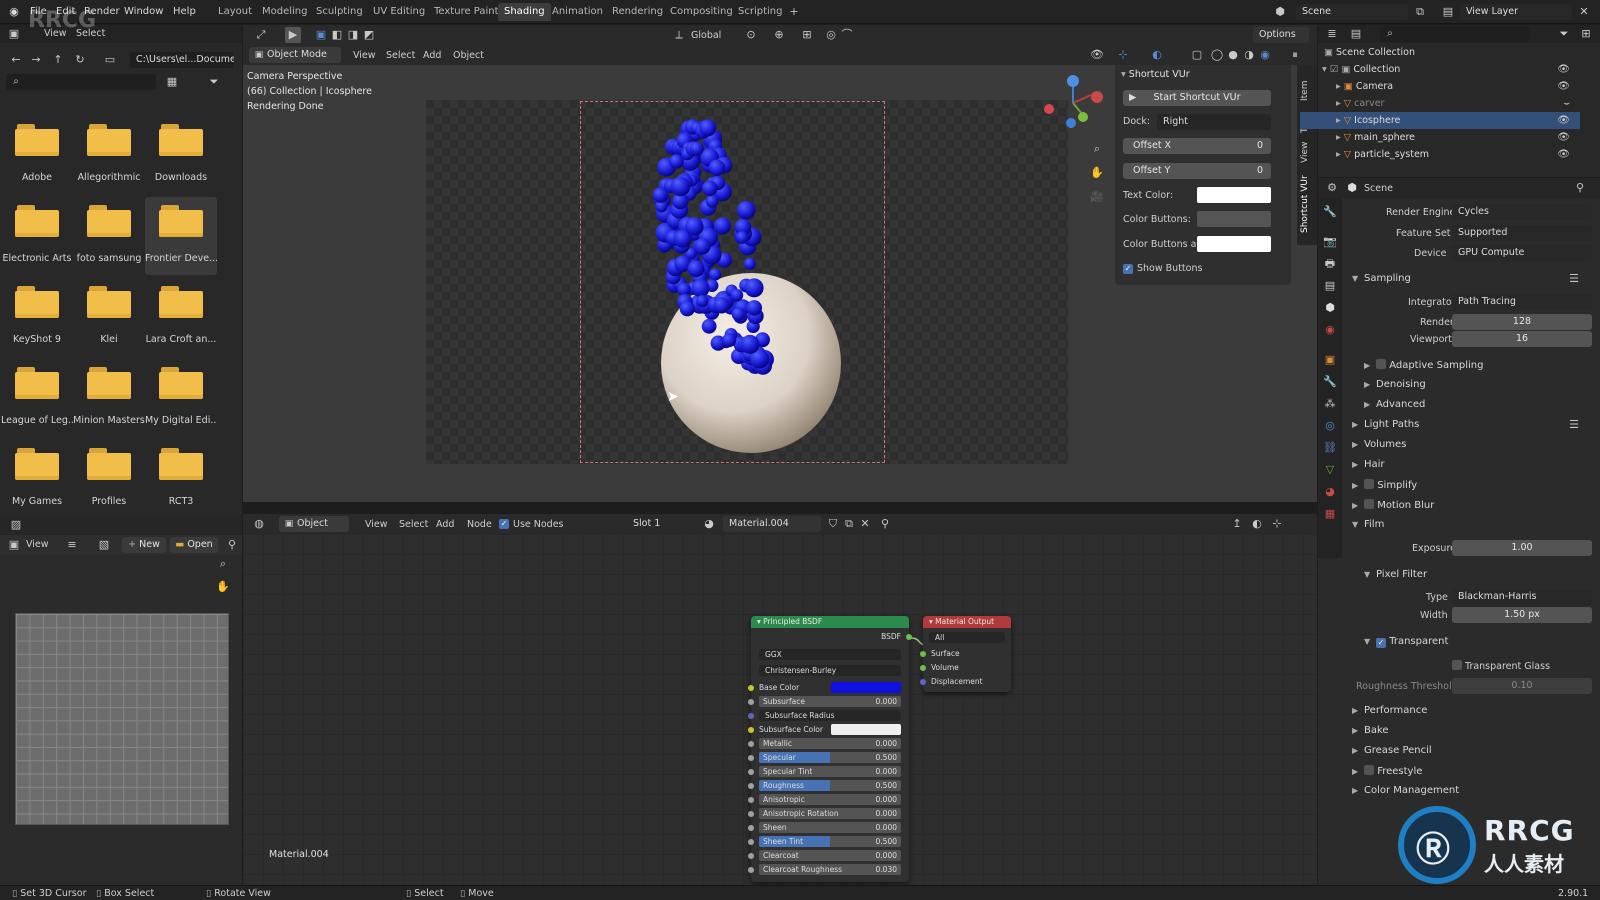 This screenshot has height=900, width=1600. I want to click on snap-icon: ⊕, so click(779, 35).